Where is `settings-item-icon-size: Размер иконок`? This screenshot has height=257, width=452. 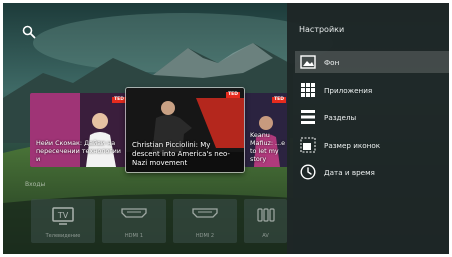 settings-item-icon-size: Размер иконок is located at coordinates (372, 145).